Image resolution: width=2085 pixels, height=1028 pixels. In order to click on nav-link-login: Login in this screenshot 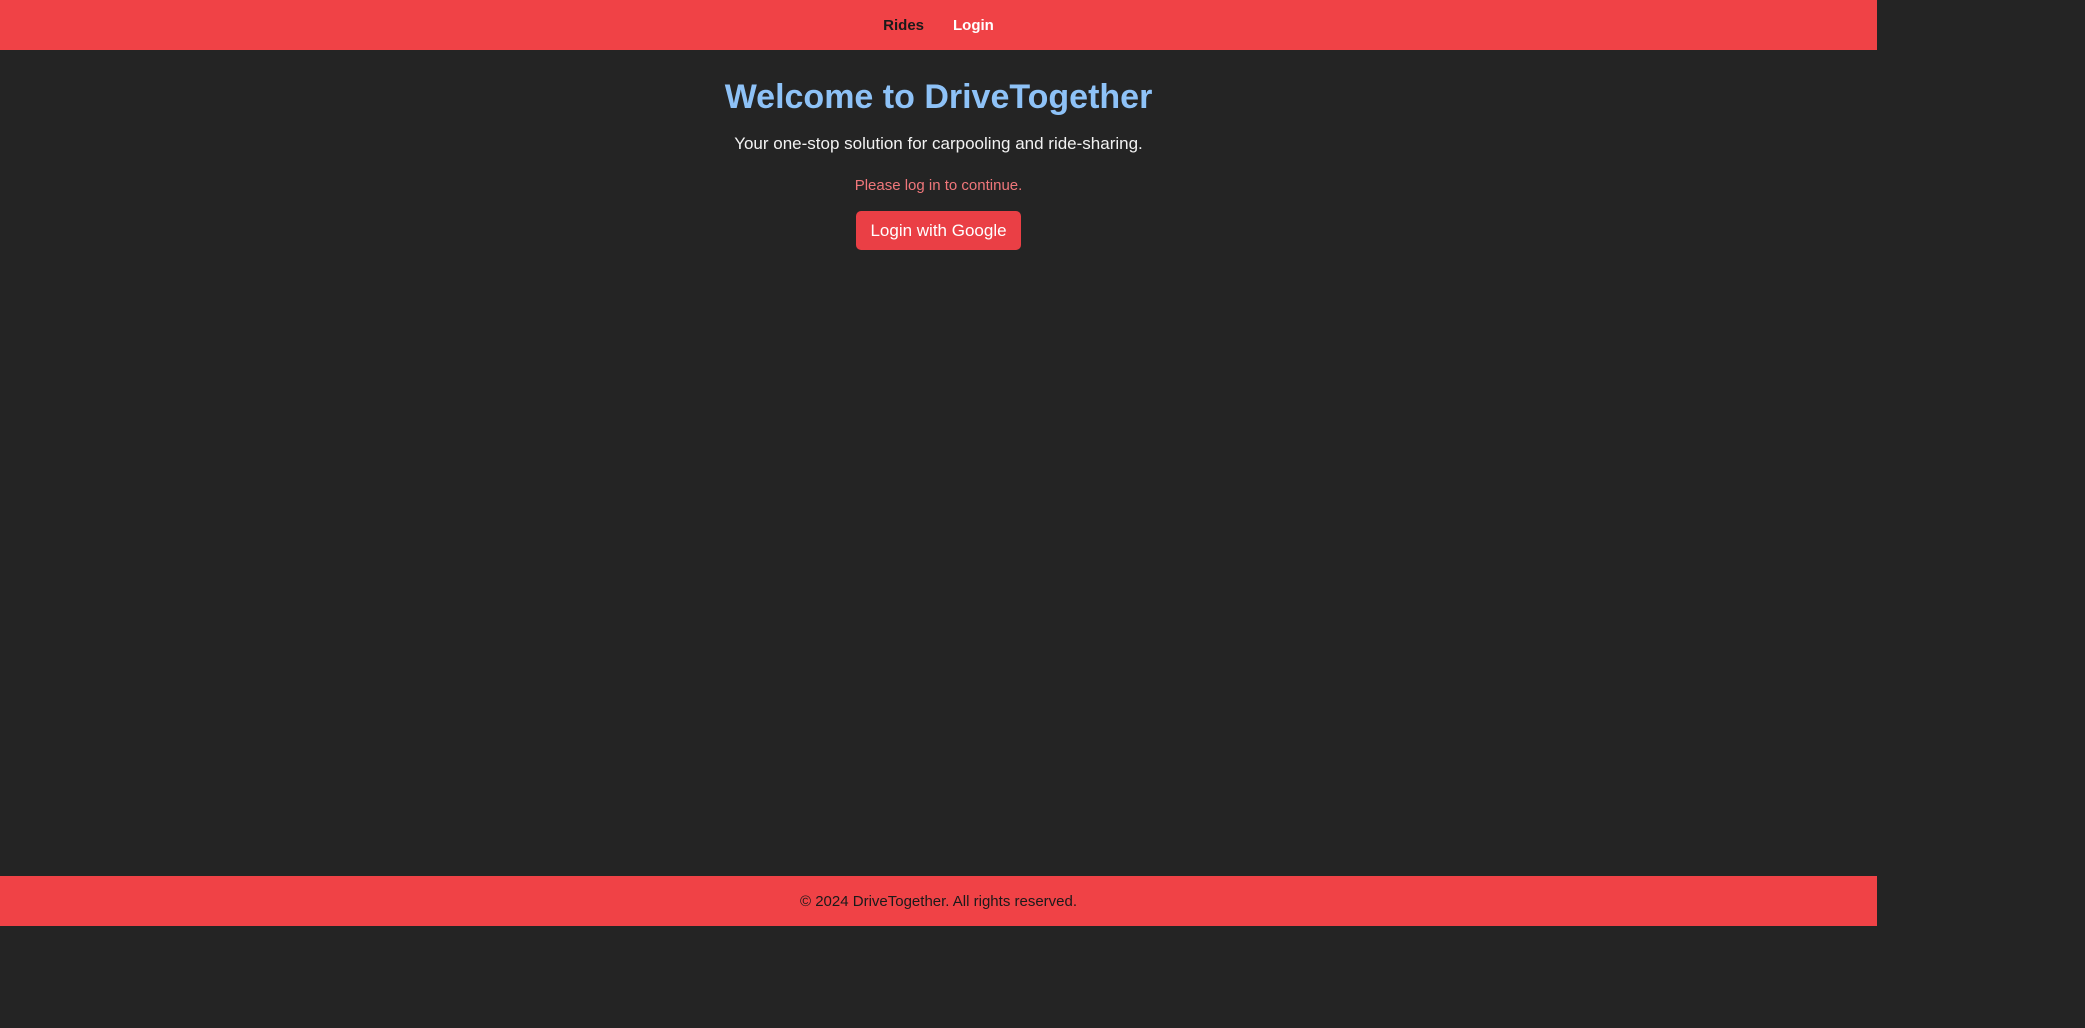, I will do `click(973, 25)`.